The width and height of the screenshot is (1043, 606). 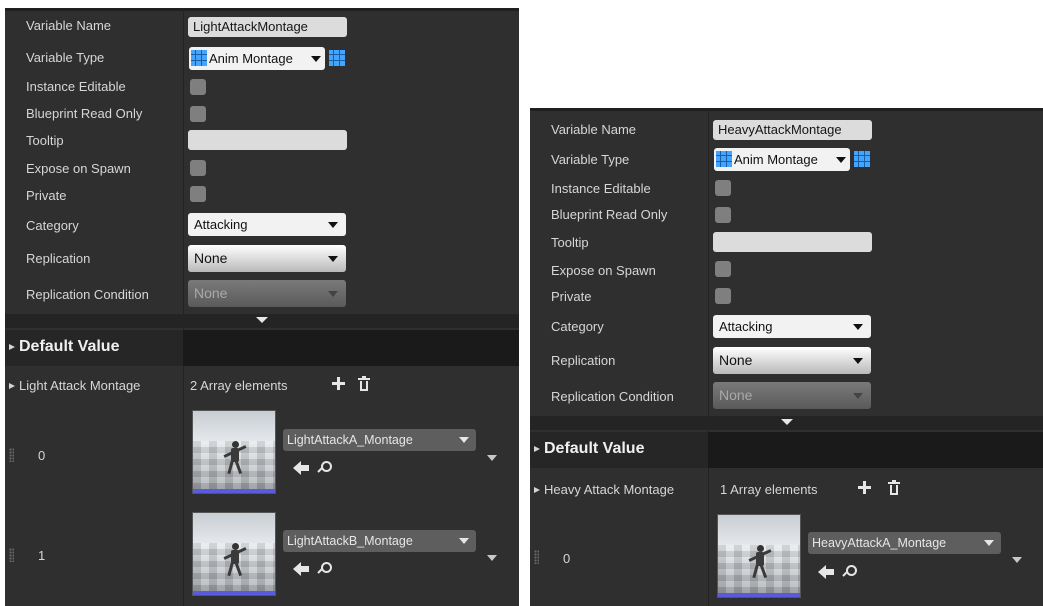 What do you see at coordinates (792, 395) in the screenshot?
I see `replication-condition-dropdown: None` at bounding box center [792, 395].